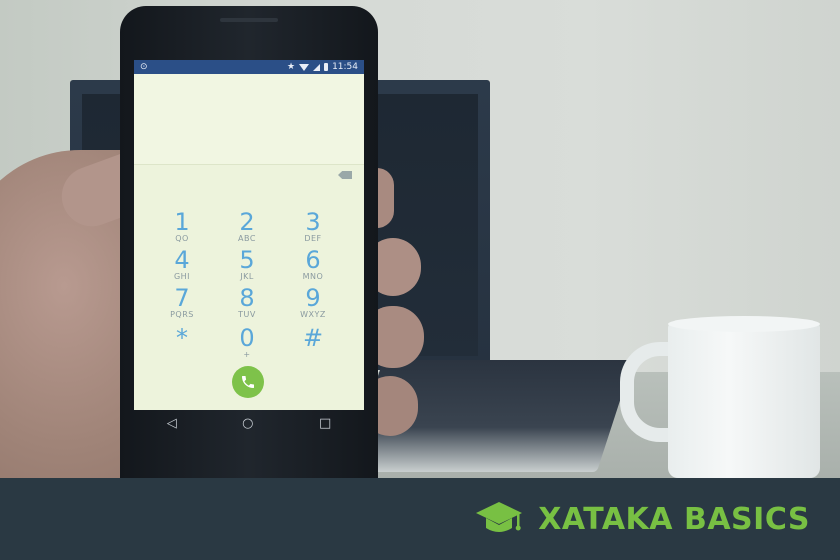  Describe the element at coordinates (182, 338) in the screenshot. I see `key-star: *` at that location.